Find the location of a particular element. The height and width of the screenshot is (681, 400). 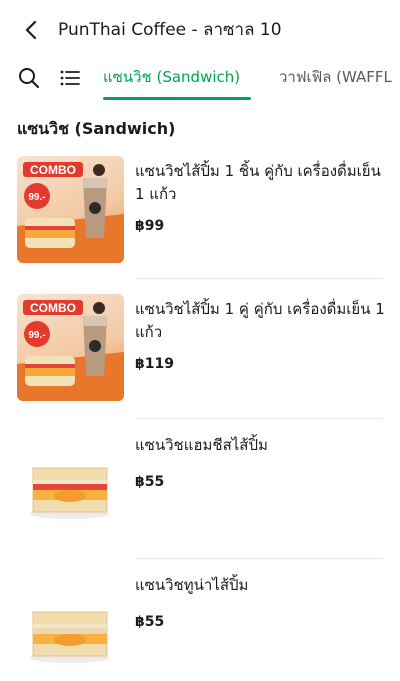

back-button is located at coordinates (32, 30).